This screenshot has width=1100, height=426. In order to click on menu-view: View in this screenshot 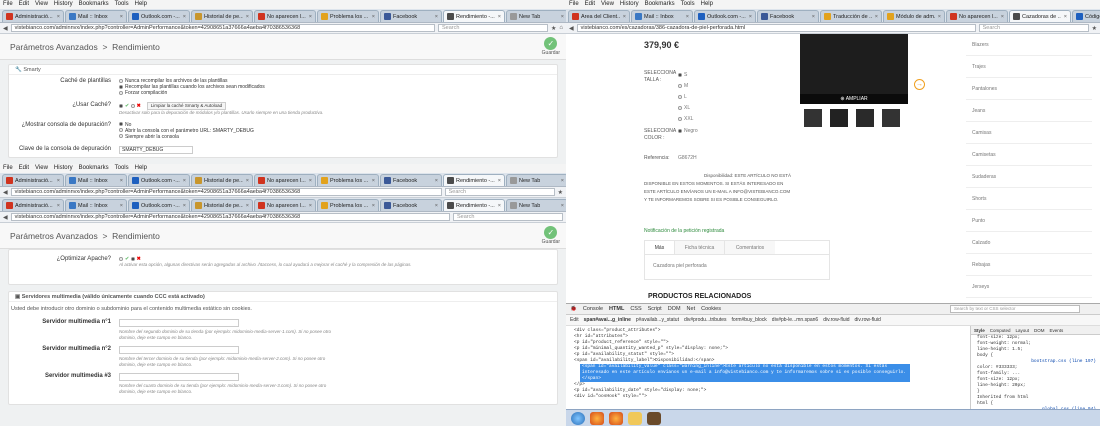, I will do `click(607, 4)`.